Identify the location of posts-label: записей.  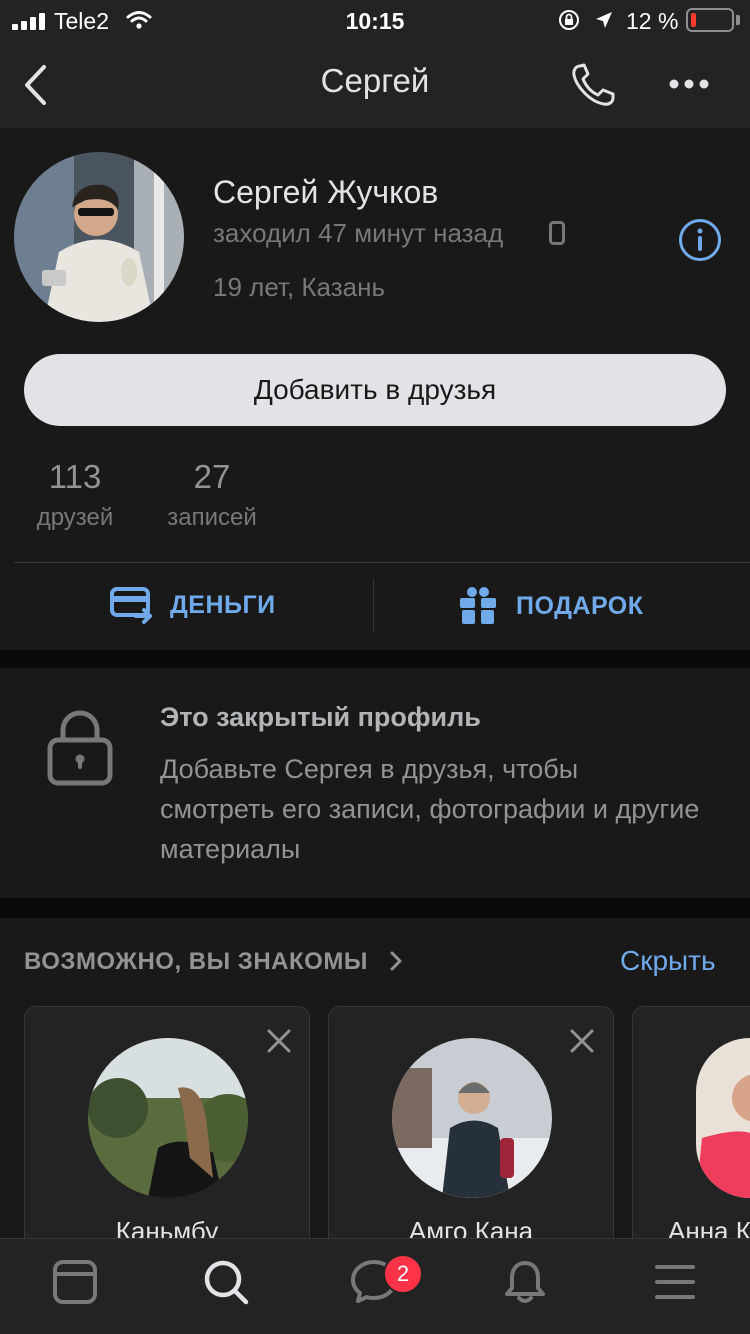
(212, 518).